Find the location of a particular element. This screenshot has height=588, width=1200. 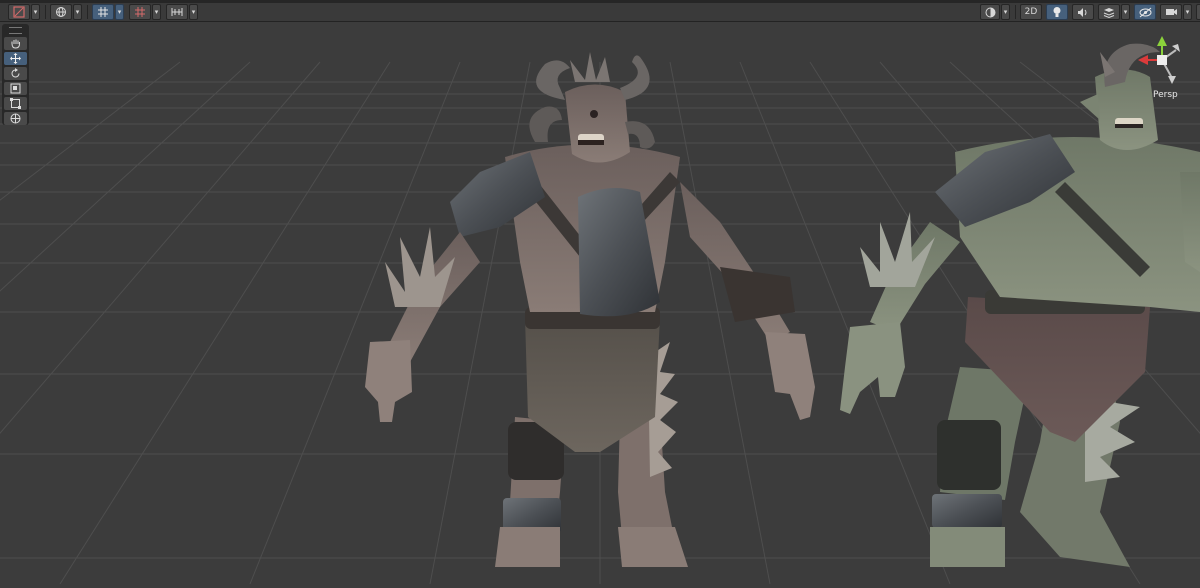

overlay-drag-handle is located at coordinates (15, 30).